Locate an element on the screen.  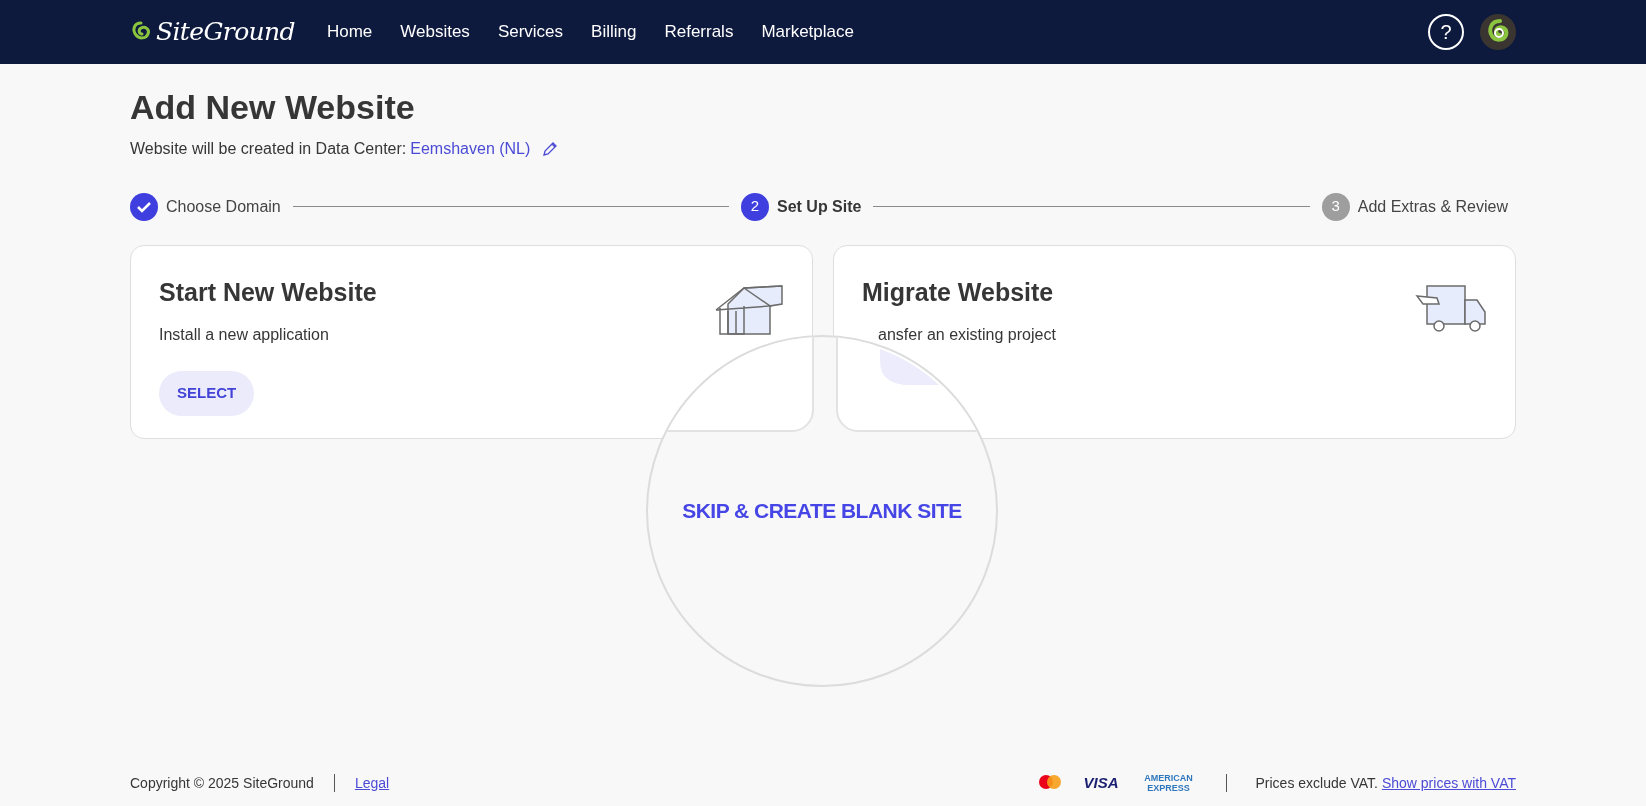
data-center-link: Eemshaven (NL) is located at coordinates (470, 148).